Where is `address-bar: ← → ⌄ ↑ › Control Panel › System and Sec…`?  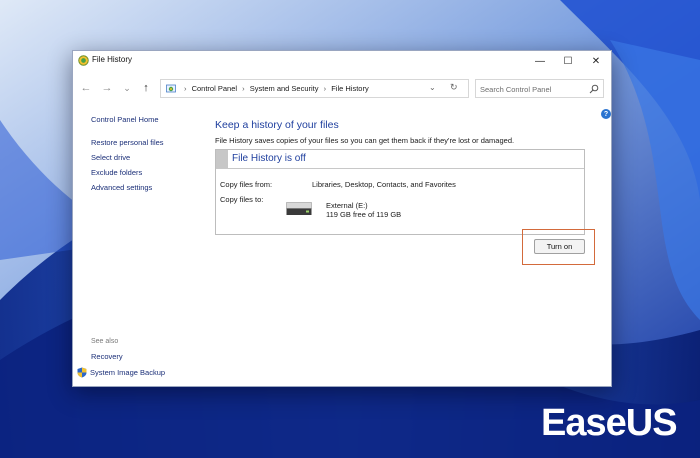 address-bar: ← → ⌄ ↑ › Control Panel › System and Sec… is located at coordinates (342, 89).